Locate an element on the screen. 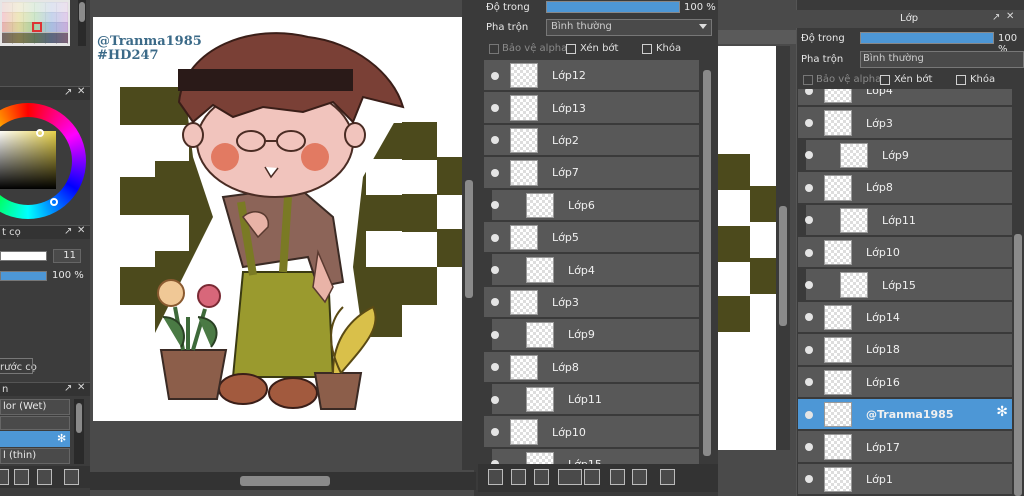  new-layer-1bit-button is located at coordinates (541, 477).